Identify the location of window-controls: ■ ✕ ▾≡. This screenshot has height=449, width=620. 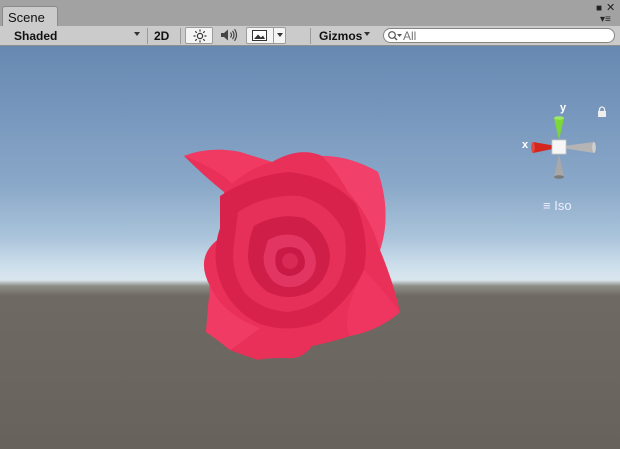
(606, 13).